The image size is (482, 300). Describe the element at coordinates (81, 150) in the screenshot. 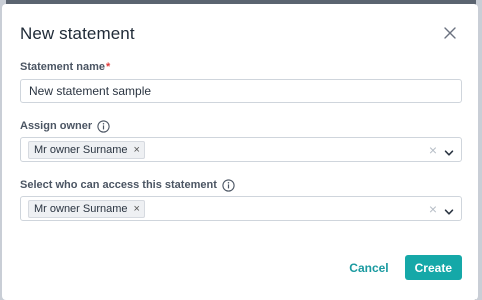

I see `owner-chip-label: Mr owner Surname` at that location.